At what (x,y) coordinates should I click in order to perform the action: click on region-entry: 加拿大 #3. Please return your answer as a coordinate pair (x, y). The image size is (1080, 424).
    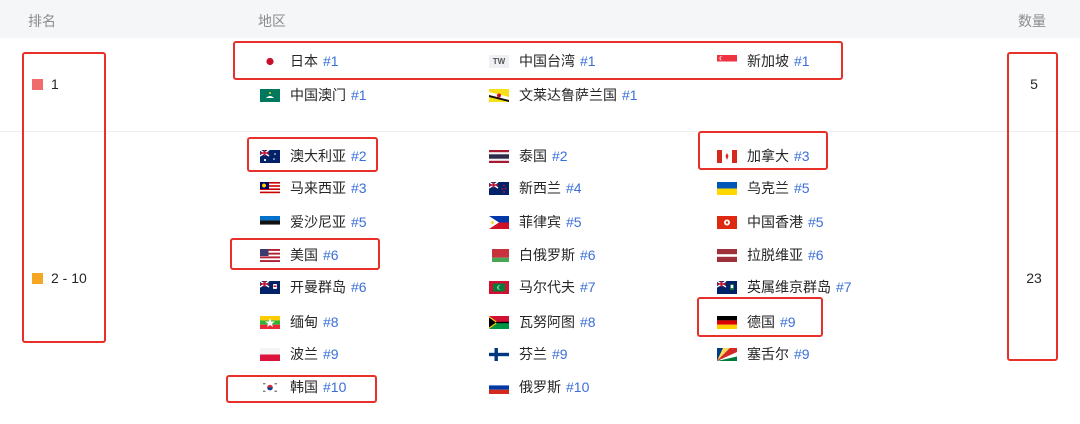
    Looking at the image, I should click on (763, 156).